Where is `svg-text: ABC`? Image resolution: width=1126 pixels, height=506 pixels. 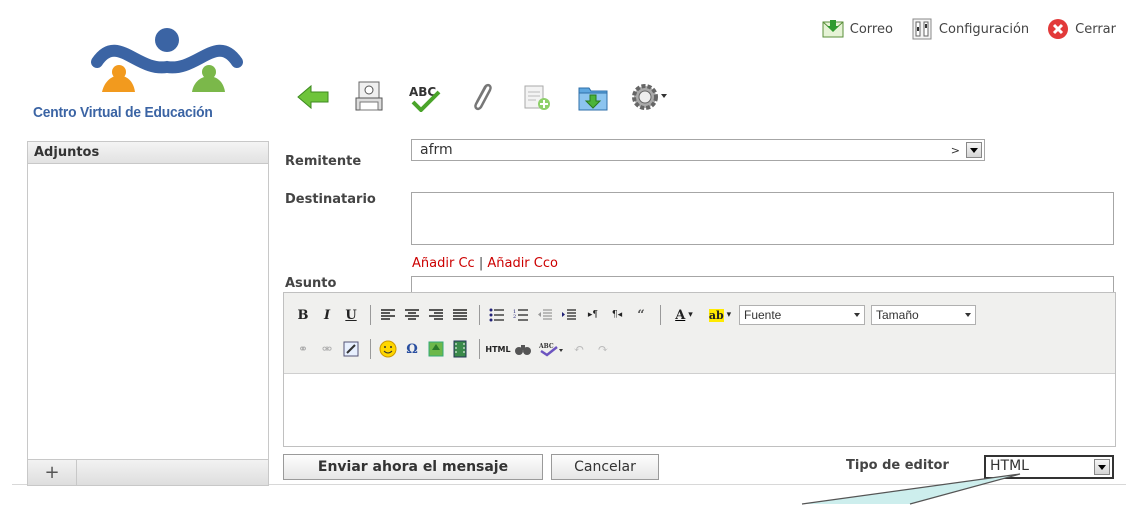
svg-text: ABC is located at coordinates (546, 346).